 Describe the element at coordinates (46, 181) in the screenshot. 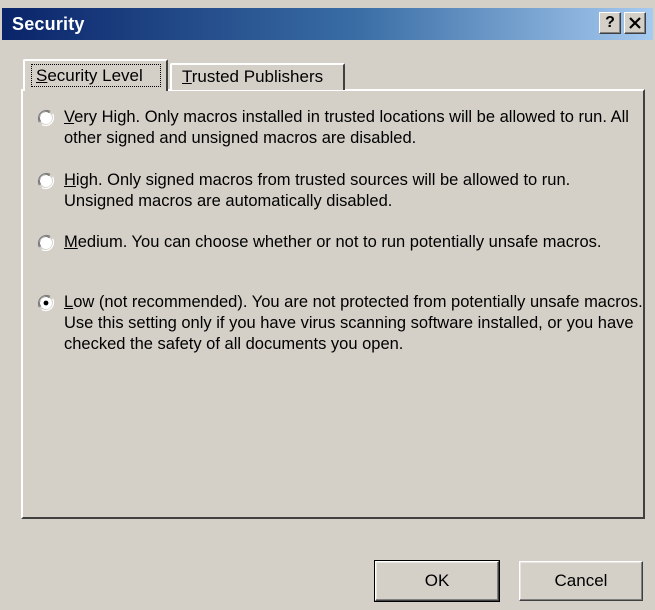

I see `radio-high` at that location.